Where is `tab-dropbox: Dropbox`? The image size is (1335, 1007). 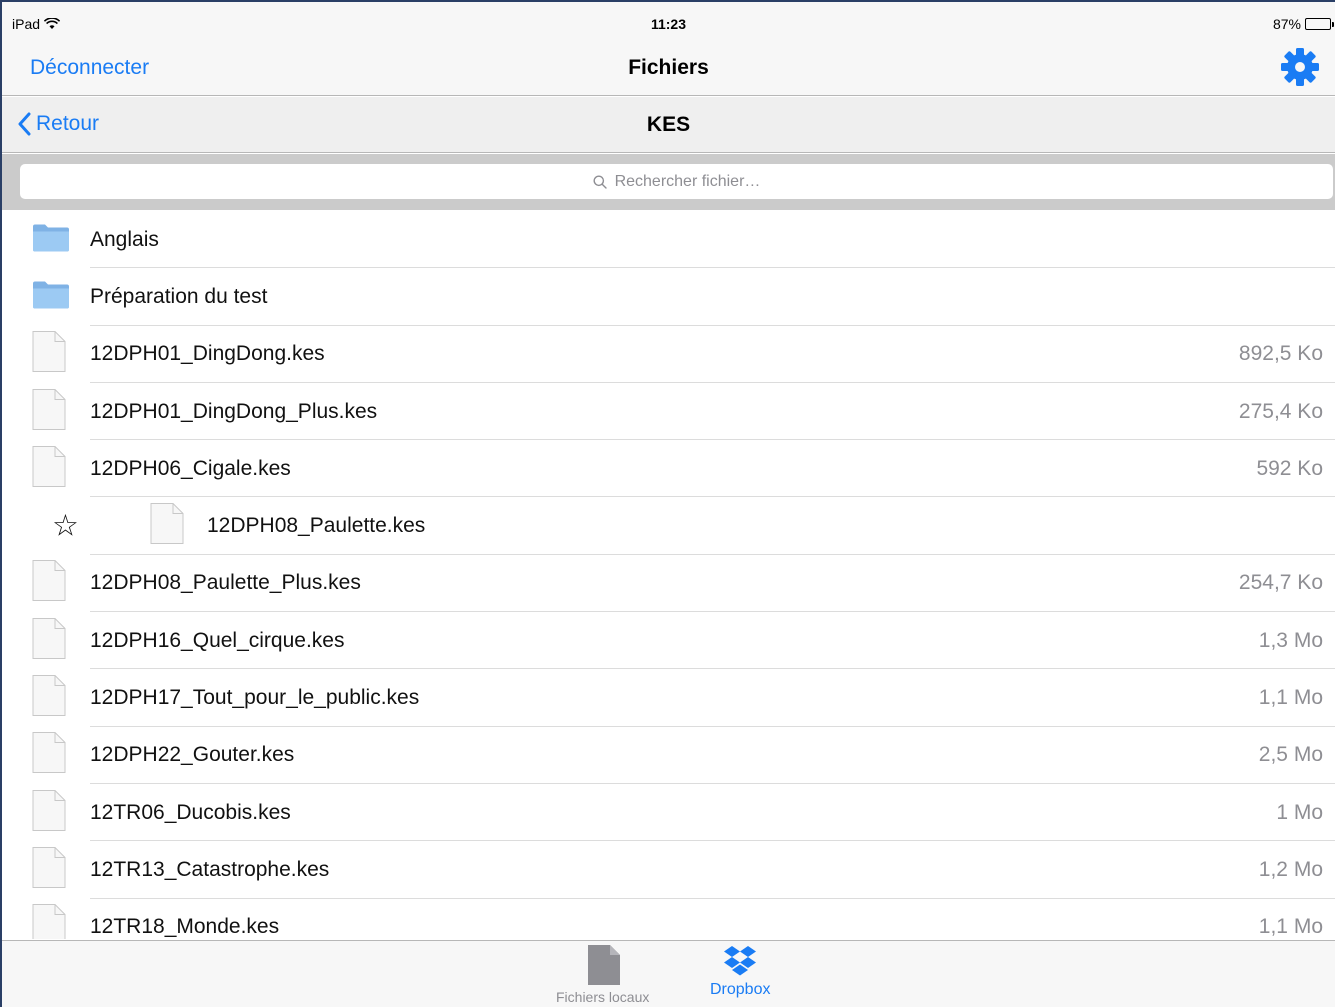
tab-dropbox: Dropbox is located at coordinates (740, 972).